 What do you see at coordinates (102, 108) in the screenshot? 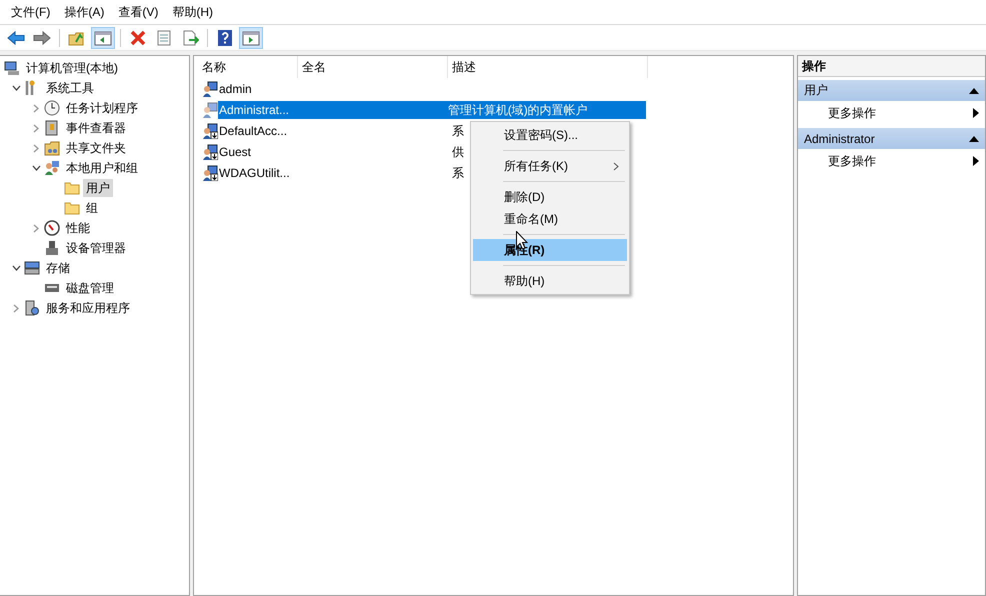
I see `tree-item: 任务计划程序` at bounding box center [102, 108].